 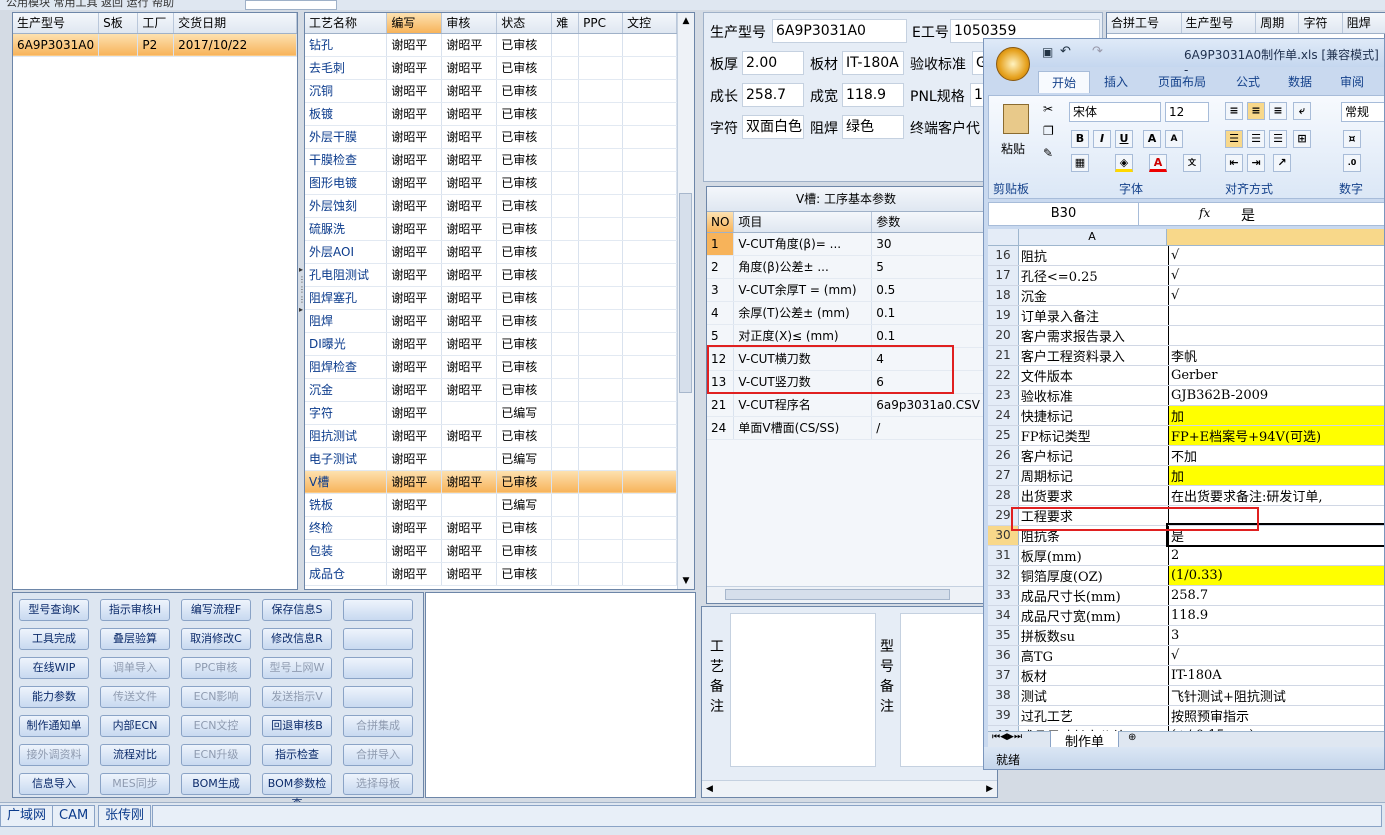 I want to click on grow-font-icon: A, so click(x=1152, y=139).